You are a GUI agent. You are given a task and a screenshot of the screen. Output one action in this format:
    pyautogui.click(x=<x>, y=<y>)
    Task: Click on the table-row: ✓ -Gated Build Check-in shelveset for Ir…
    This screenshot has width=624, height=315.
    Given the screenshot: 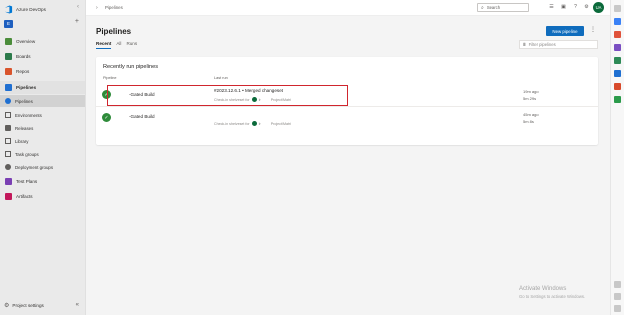 What is the action you would take?
    pyautogui.click(x=347, y=118)
    